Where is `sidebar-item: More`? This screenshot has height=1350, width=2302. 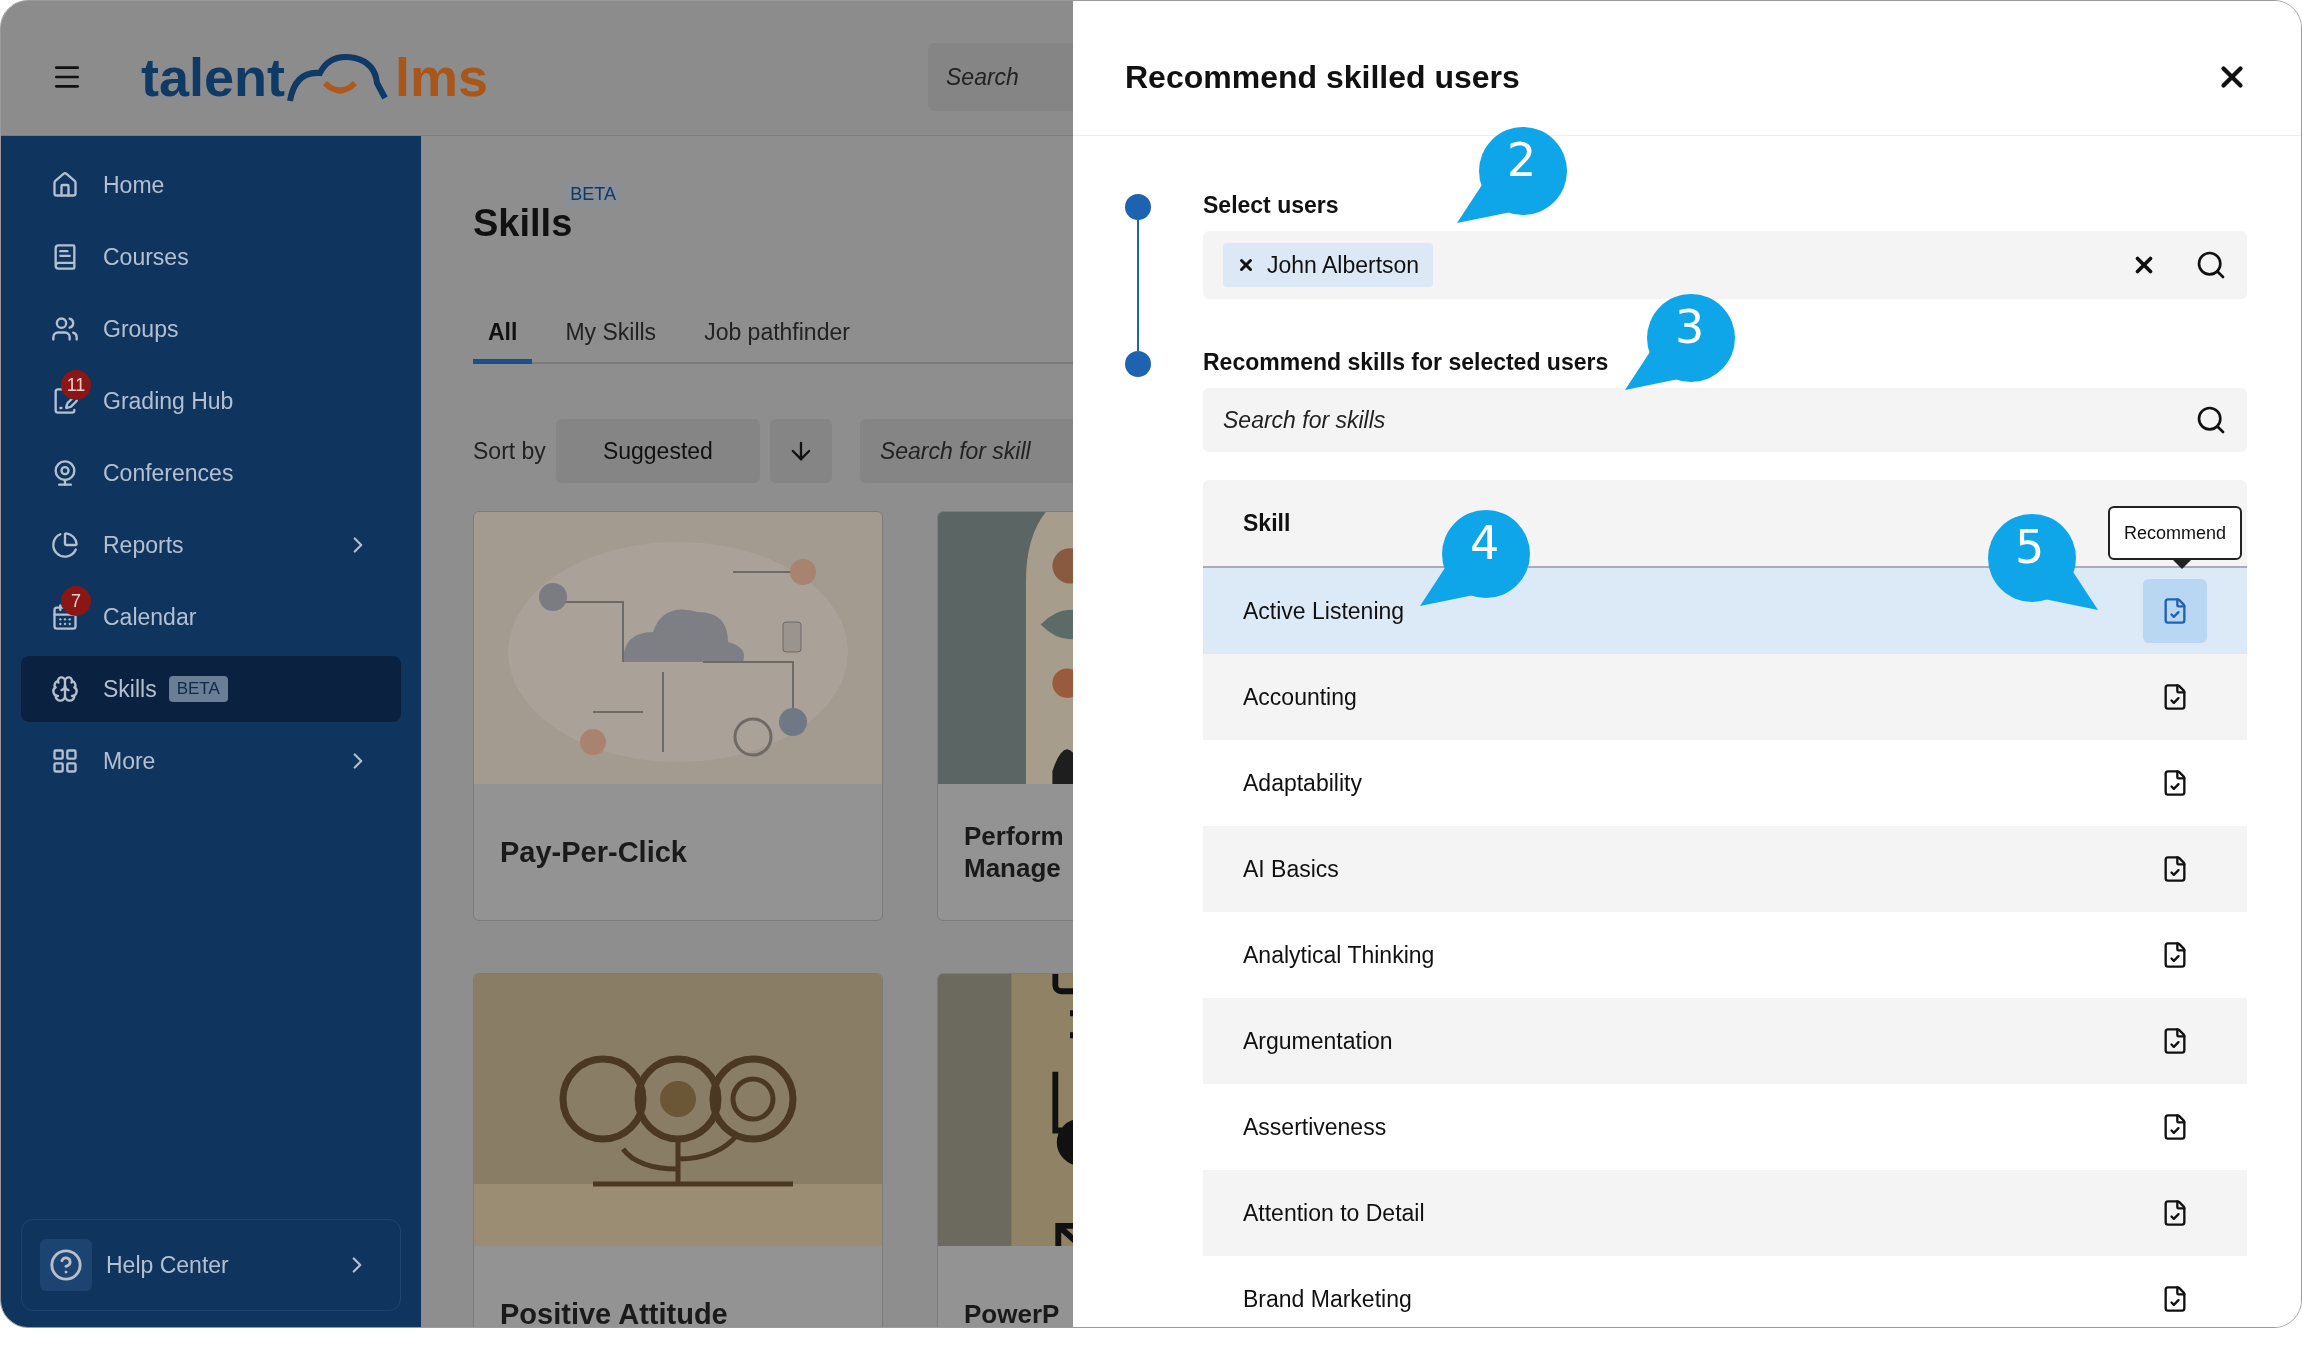 sidebar-item: More is located at coordinates (211, 761).